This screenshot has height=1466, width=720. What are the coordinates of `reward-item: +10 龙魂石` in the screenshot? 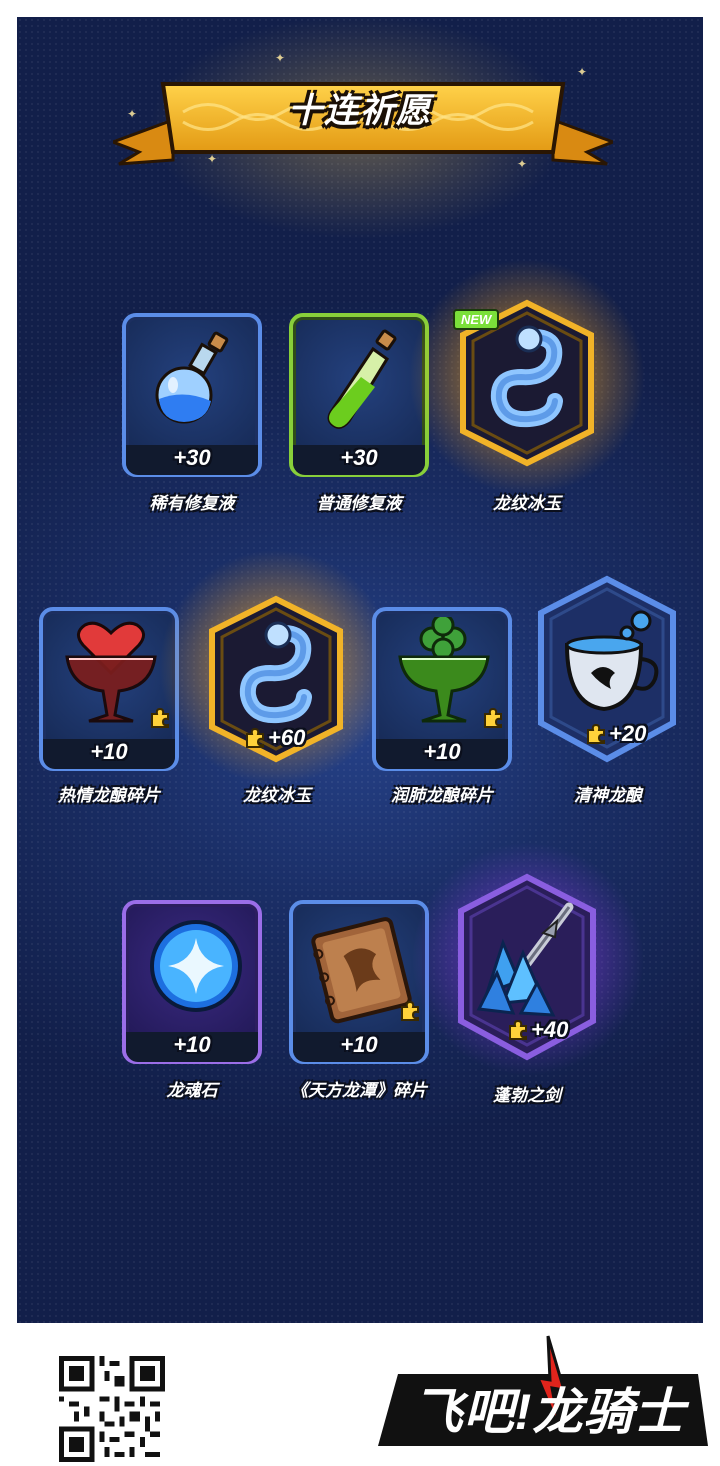 It's located at (192, 1000).